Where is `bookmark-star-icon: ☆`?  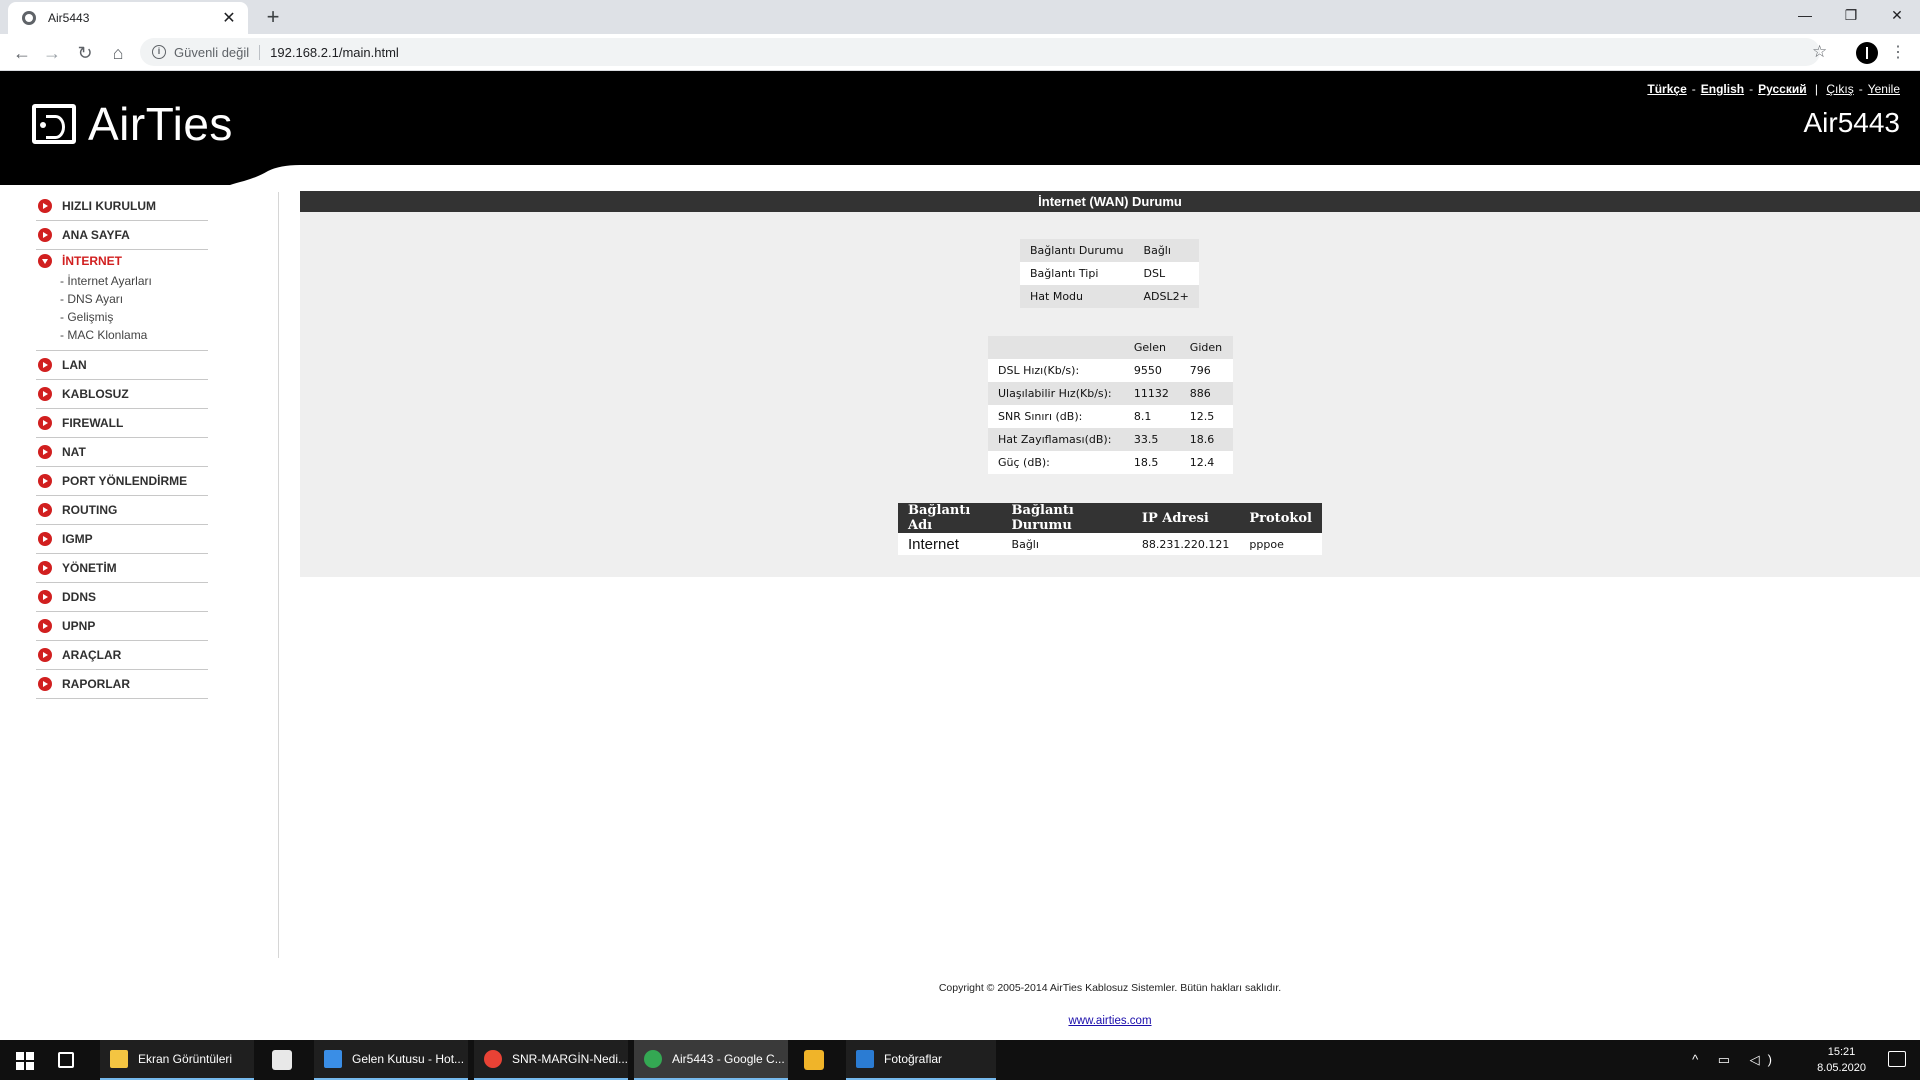 bookmark-star-icon: ☆ is located at coordinates (1819, 52).